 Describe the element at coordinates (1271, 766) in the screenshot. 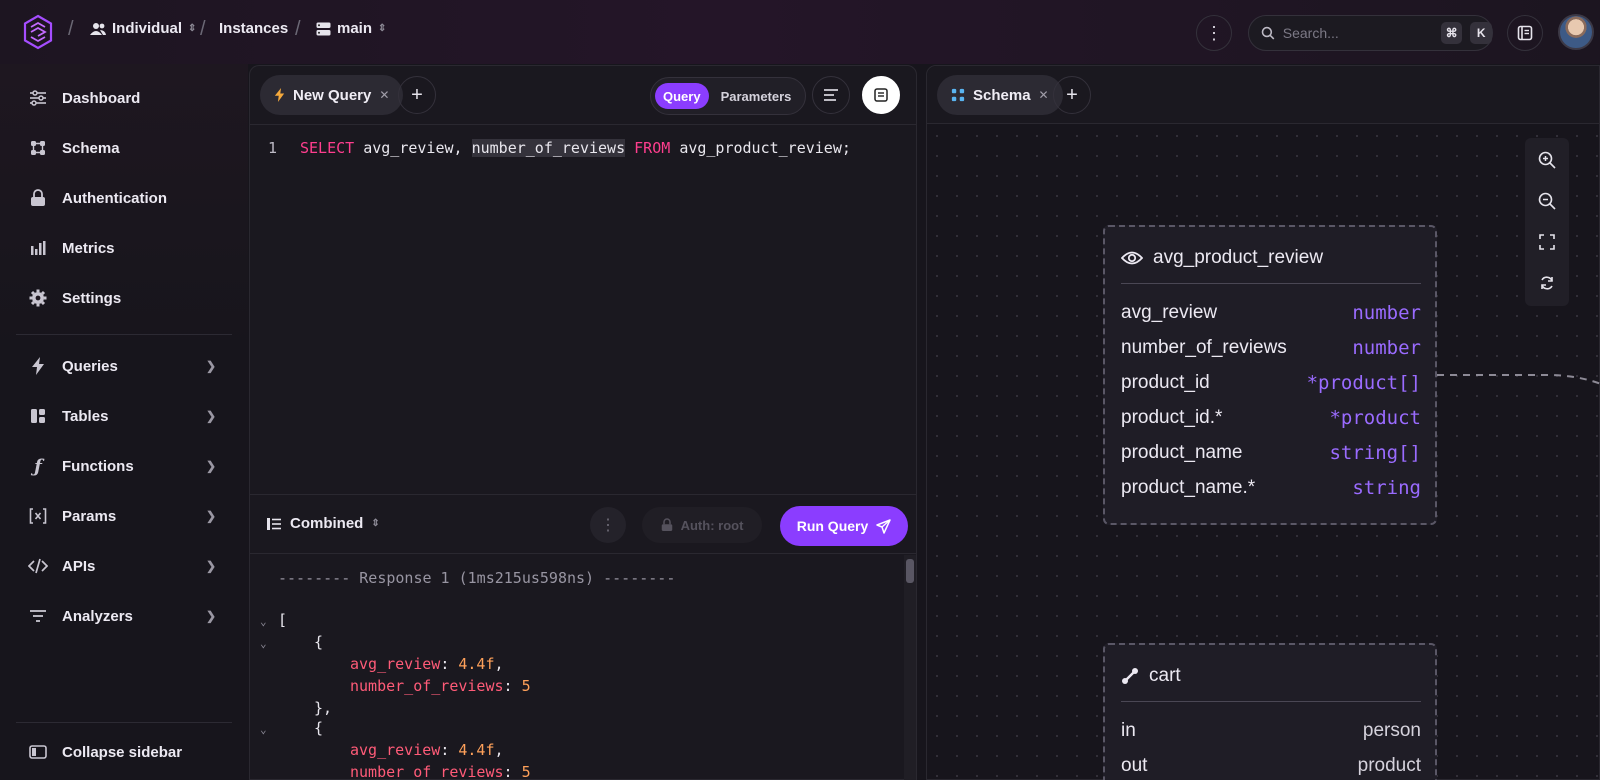

I see `schema-field: out product` at that location.